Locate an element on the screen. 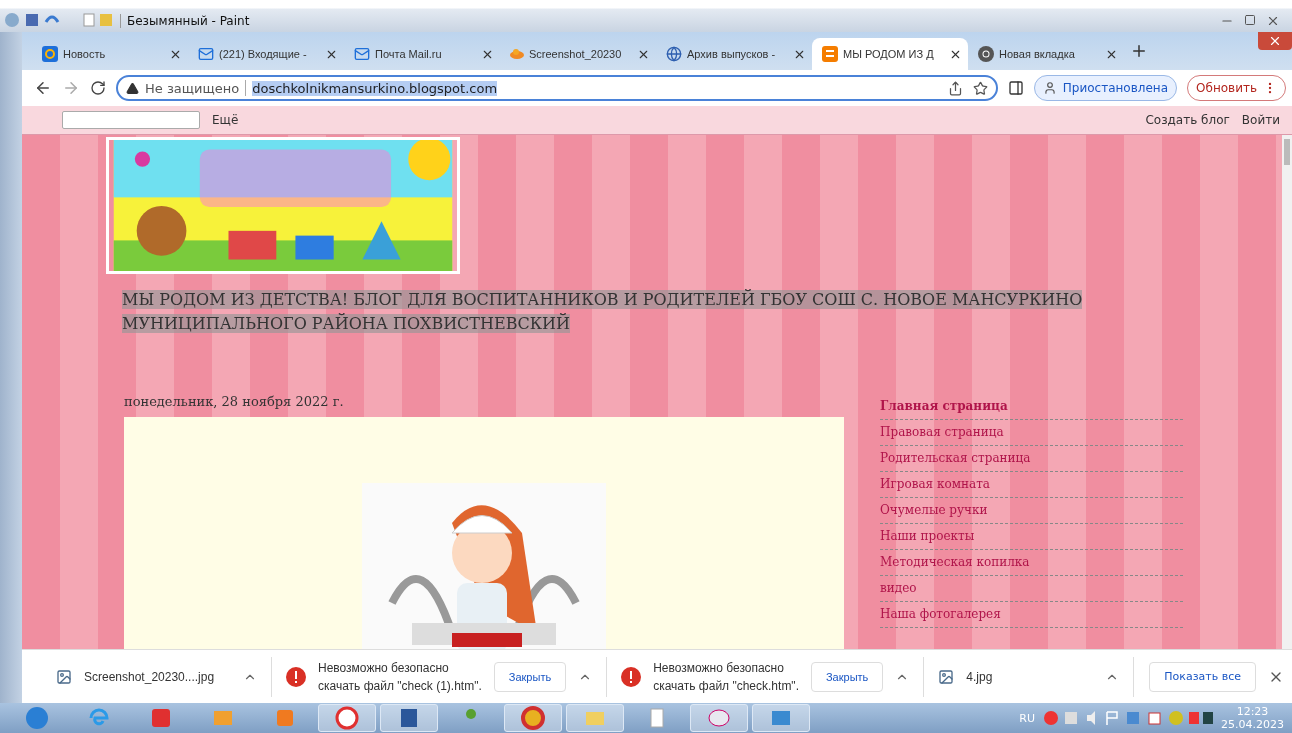 This screenshot has width=1292, height=733. start-button is located at coordinates (37, 718).